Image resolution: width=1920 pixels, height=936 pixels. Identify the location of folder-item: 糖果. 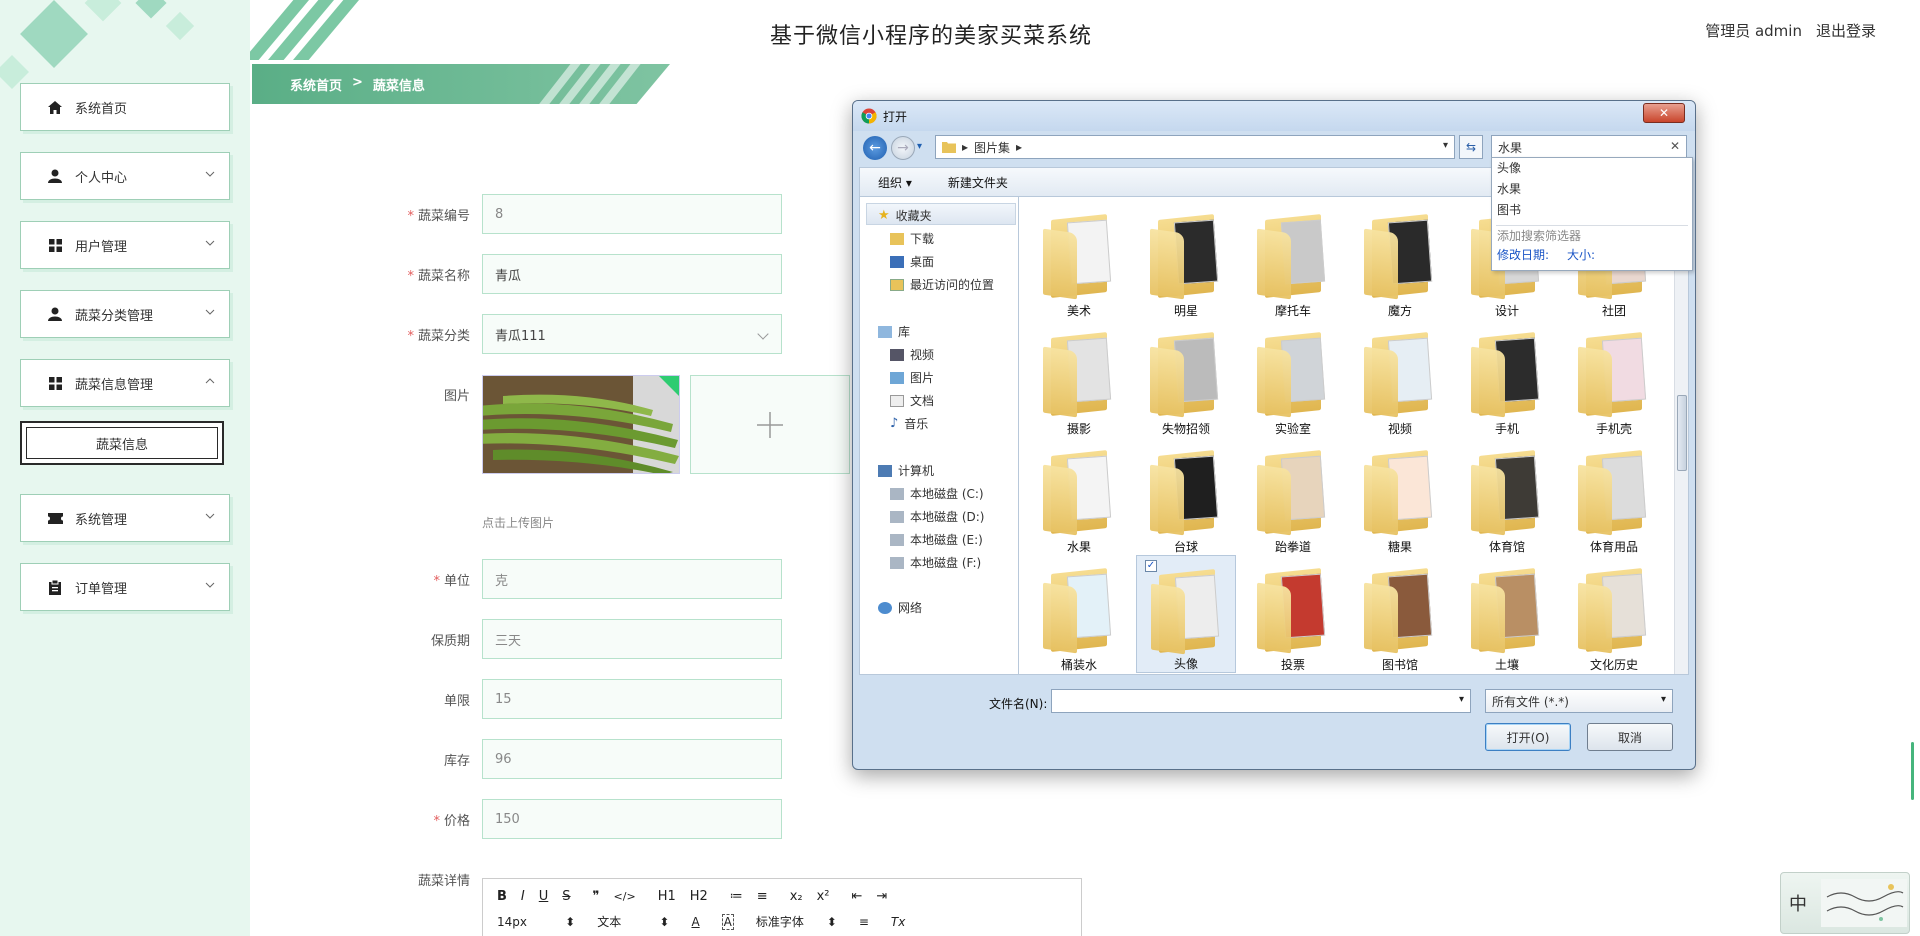
(1400, 496).